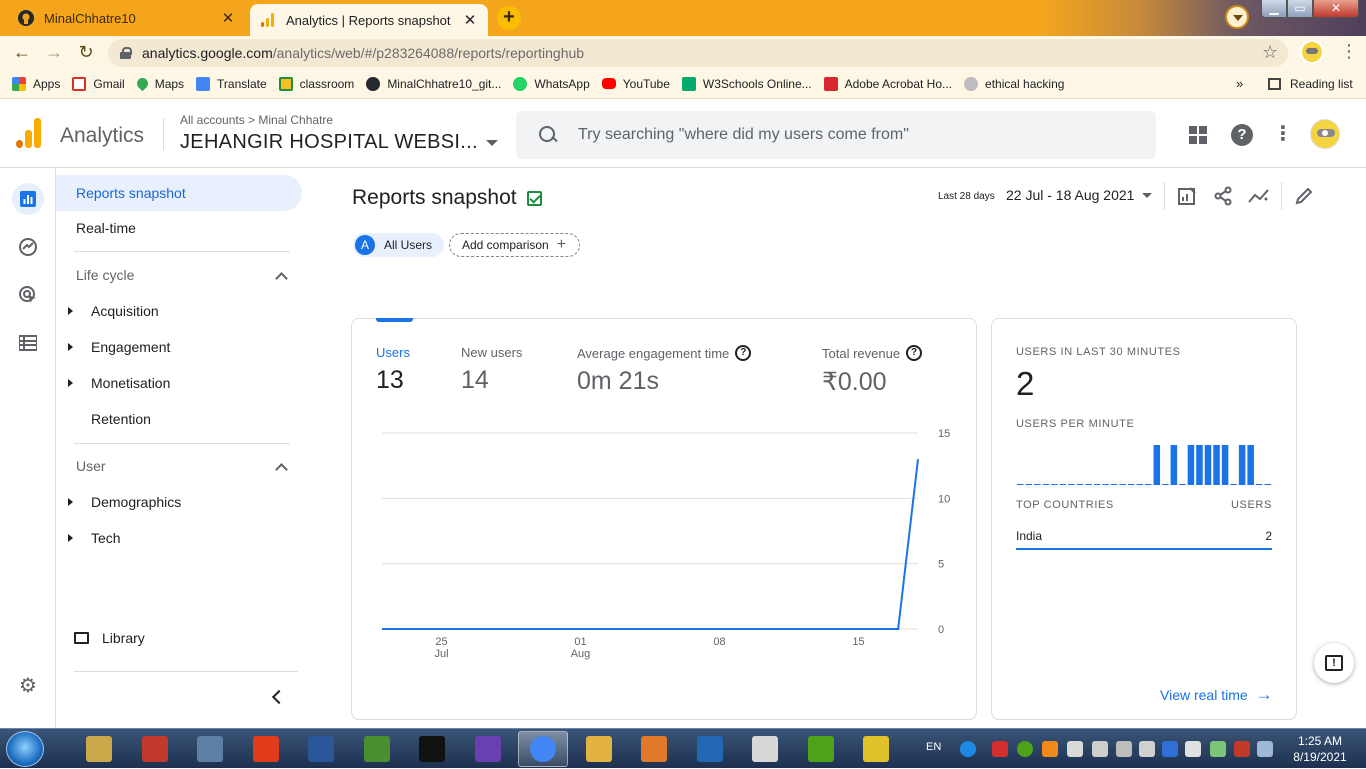 Image resolution: width=1366 pixels, height=769 pixels. Describe the element at coordinates (1025, 749) in the screenshot. I see `utorrent-tray-icon` at that location.